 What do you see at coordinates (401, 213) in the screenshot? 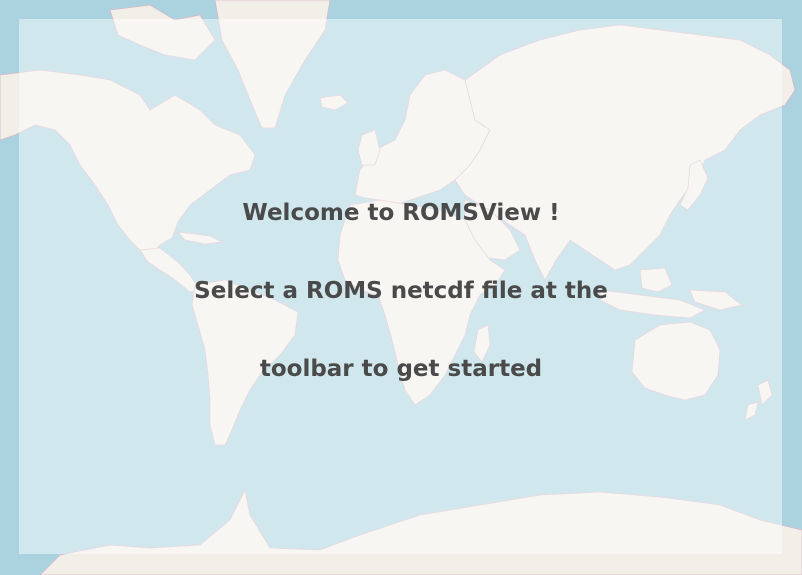
I see `welcome-title: Welcome to ROMSView !` at bounding box center [401, 213].